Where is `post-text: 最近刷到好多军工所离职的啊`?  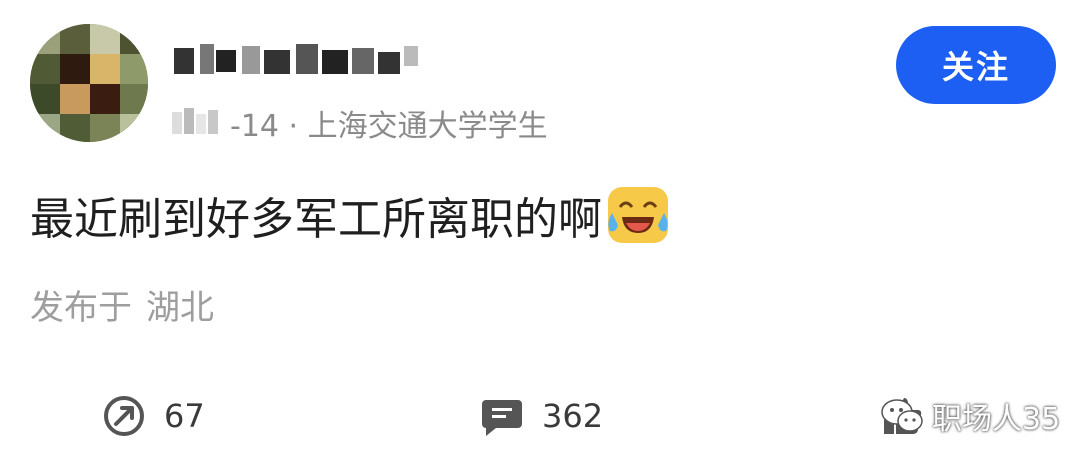
post-text: 最近刷到好多军工所离职的啊 is located at coordinates (316, 219).